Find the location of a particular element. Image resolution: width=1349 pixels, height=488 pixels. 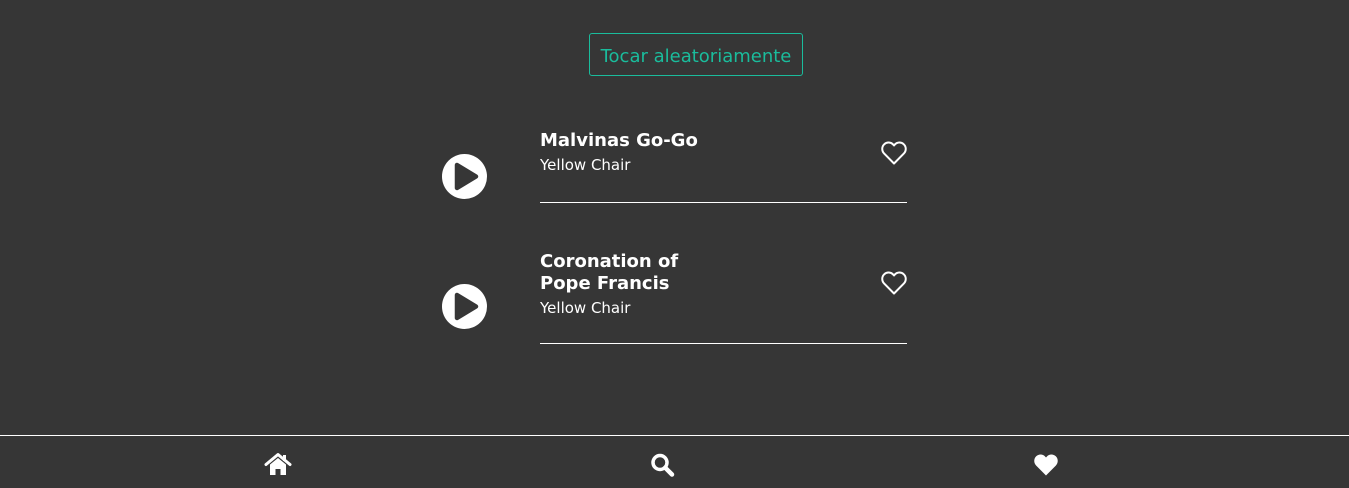

track-title: Coronation of Pope Francis is located at coordinates (609, 272).